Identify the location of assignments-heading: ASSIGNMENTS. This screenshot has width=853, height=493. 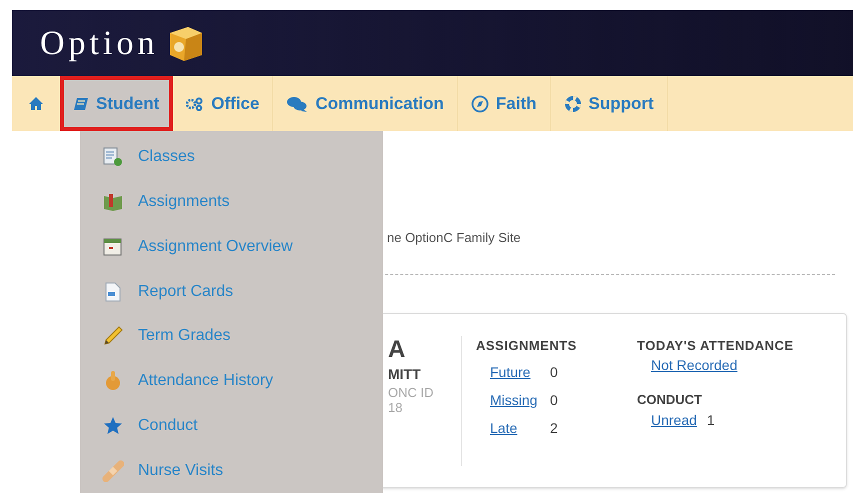
(527, 345).